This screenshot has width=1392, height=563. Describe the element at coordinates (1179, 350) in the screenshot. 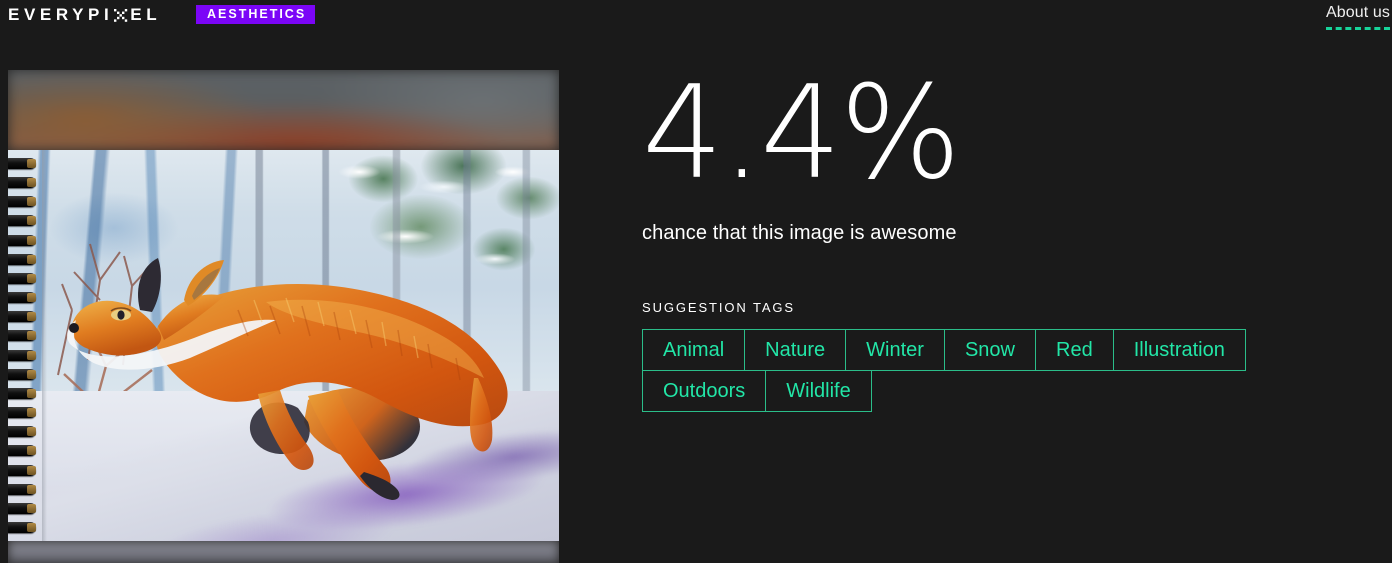

I see `suggestion-tag: Illustration` at that location.